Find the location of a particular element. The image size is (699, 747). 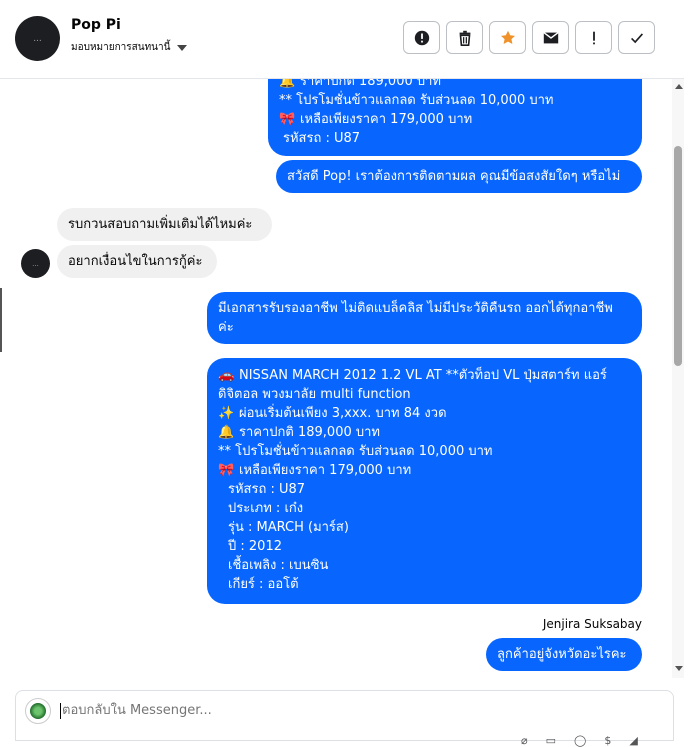

outgoing-message: ลูกค้าอยู่จังหวัดอะไรคะ is located at coordinates (564, 654).